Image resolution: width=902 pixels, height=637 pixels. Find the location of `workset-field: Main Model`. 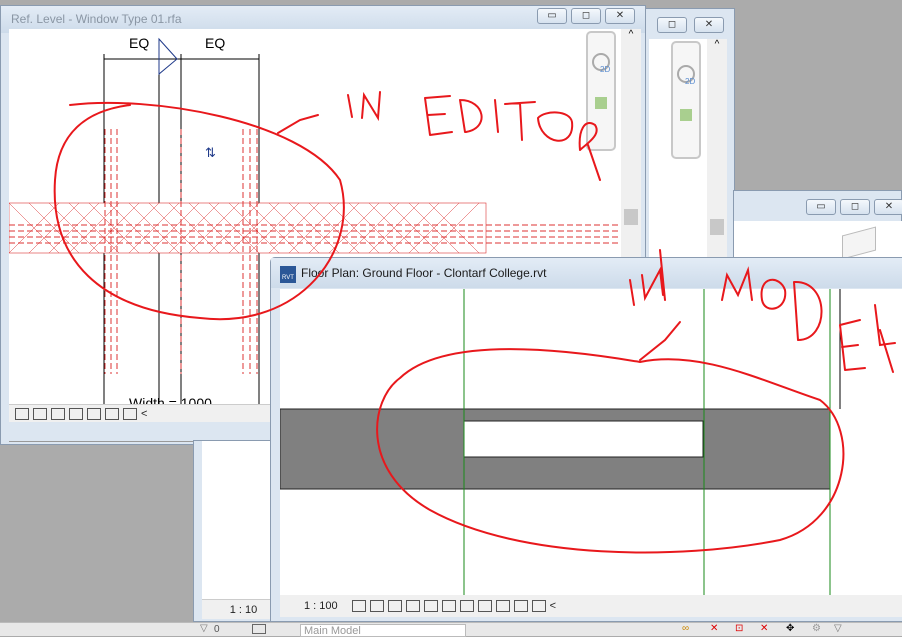

workset-field: Main Model is located at coordinates (383, 630).